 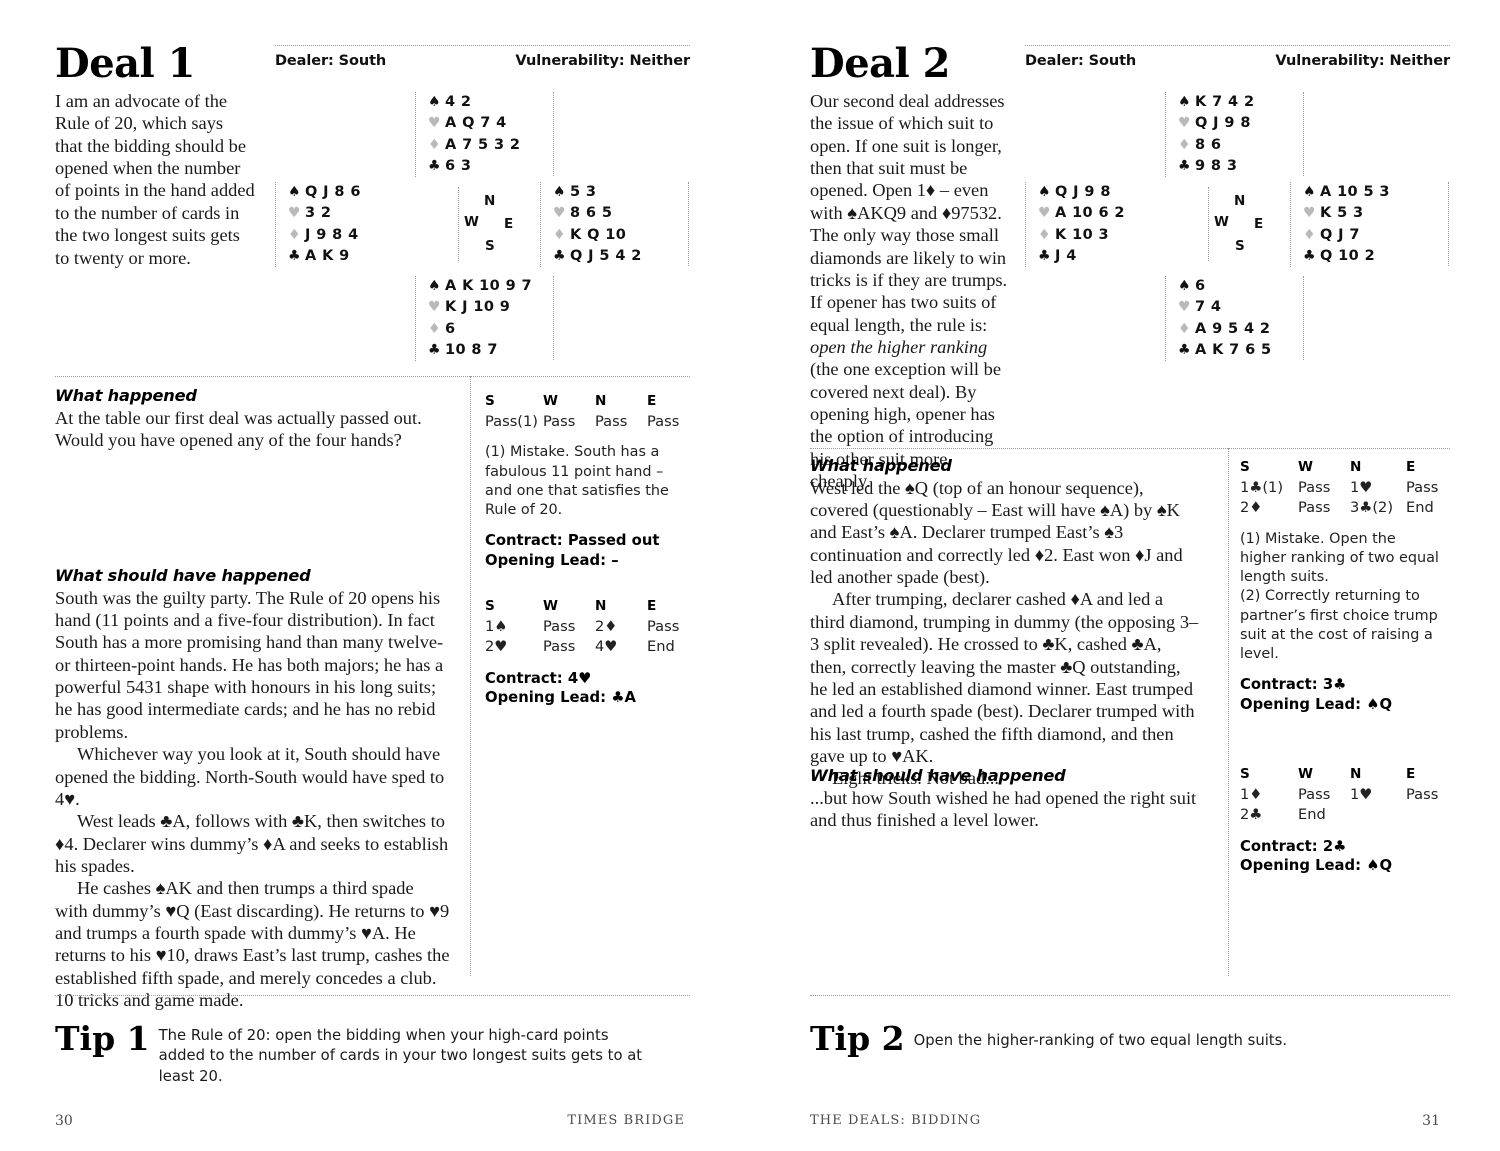 What do you see at coordinates (496, 626) in the screenshot?
I see `bid-cell: 1♠` at bounding box center [496, 626].